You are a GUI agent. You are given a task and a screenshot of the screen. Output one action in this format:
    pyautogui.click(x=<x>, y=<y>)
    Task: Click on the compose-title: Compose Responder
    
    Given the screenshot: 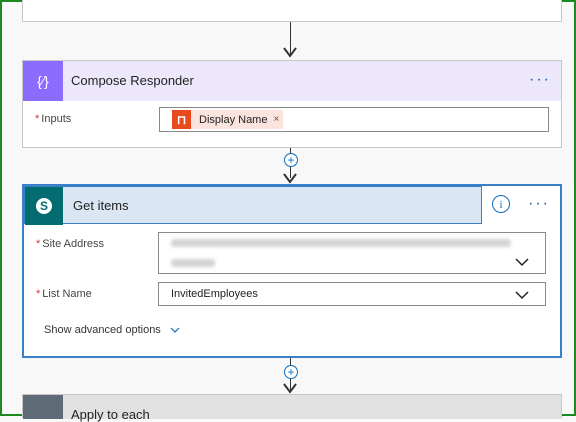 What is the action you would take?
    pyautogui.click(x=132, y=80)
    